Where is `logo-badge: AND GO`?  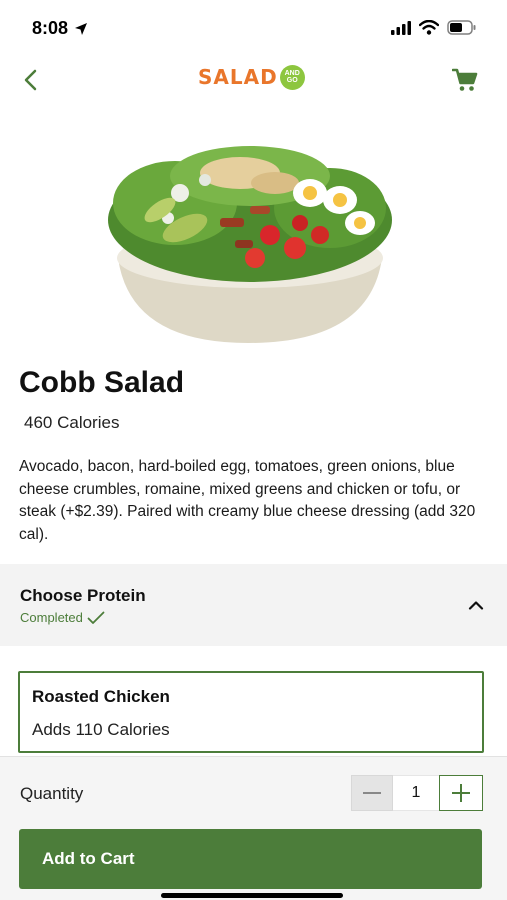
logo-badge: AND GO is located at coordinates (292, 77).